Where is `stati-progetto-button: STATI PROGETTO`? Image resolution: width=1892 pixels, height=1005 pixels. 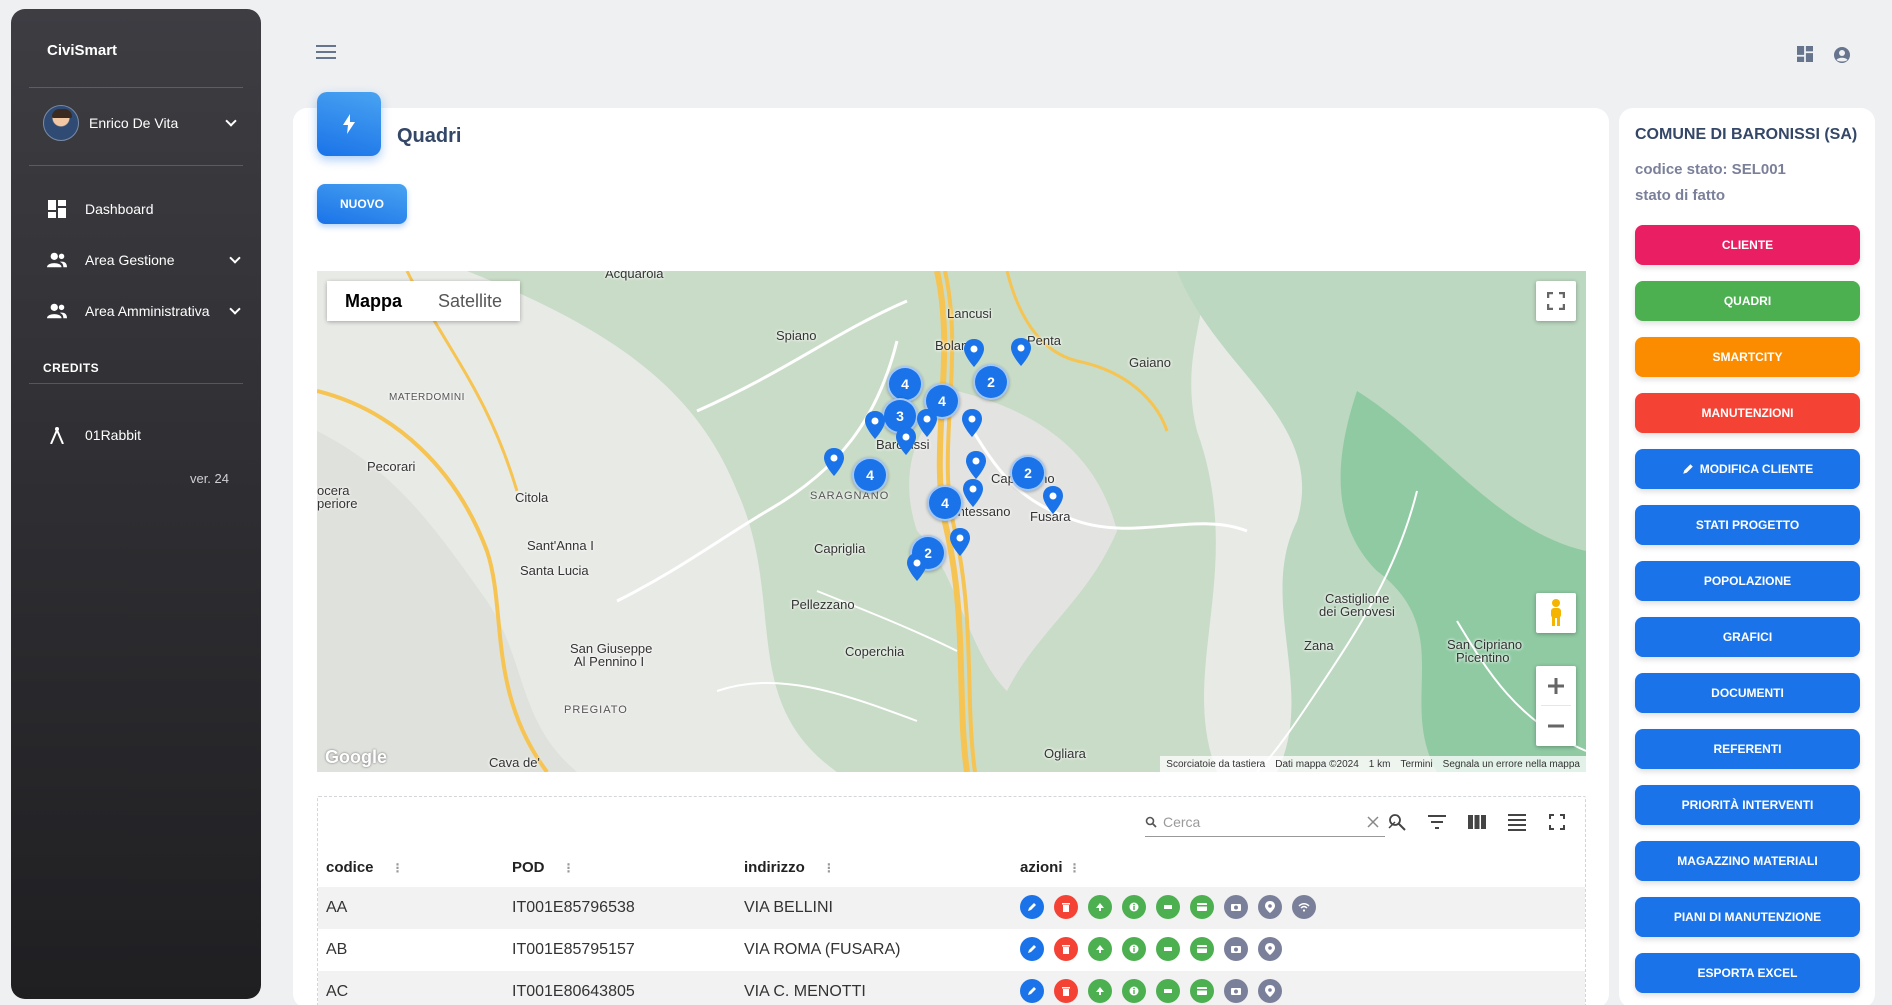 stati-progetto-button: STATI PROGETTO is located at coordinates (1747, 525).